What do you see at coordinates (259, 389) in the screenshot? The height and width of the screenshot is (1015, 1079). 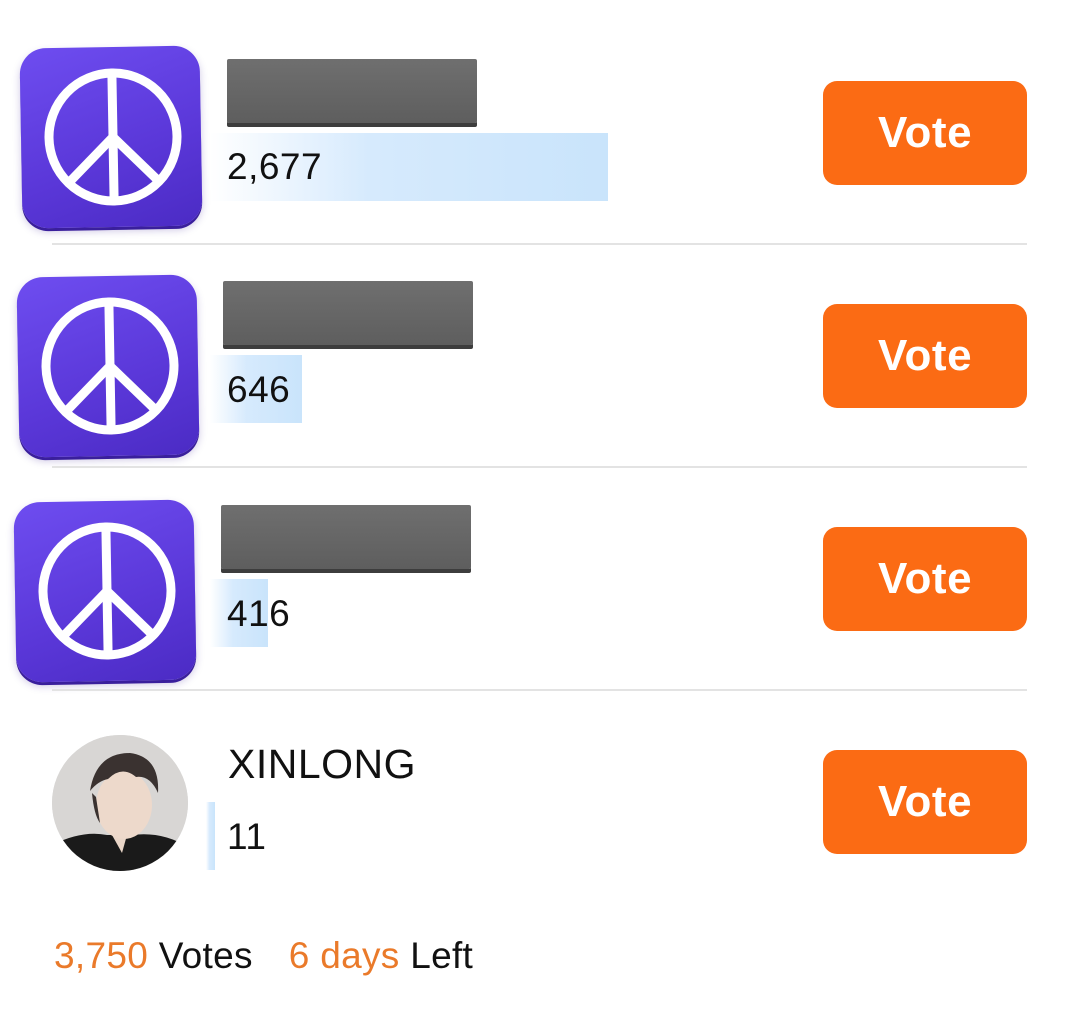 I see `vote-count: 646` at bounding box center [259, 389].